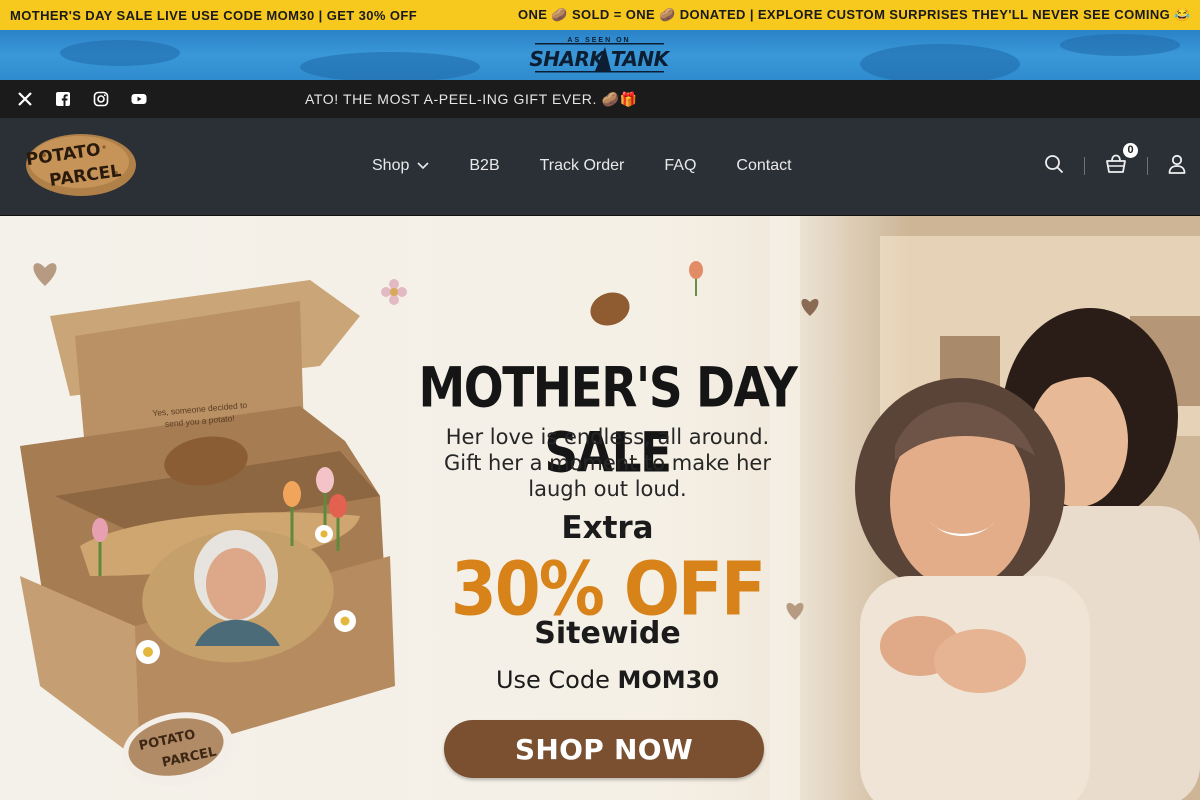 This screenshot has width=1200, height=800. Describe the element at coordinates (423, 166) in the screenshot. I see `chevron-down-icon` at that location.